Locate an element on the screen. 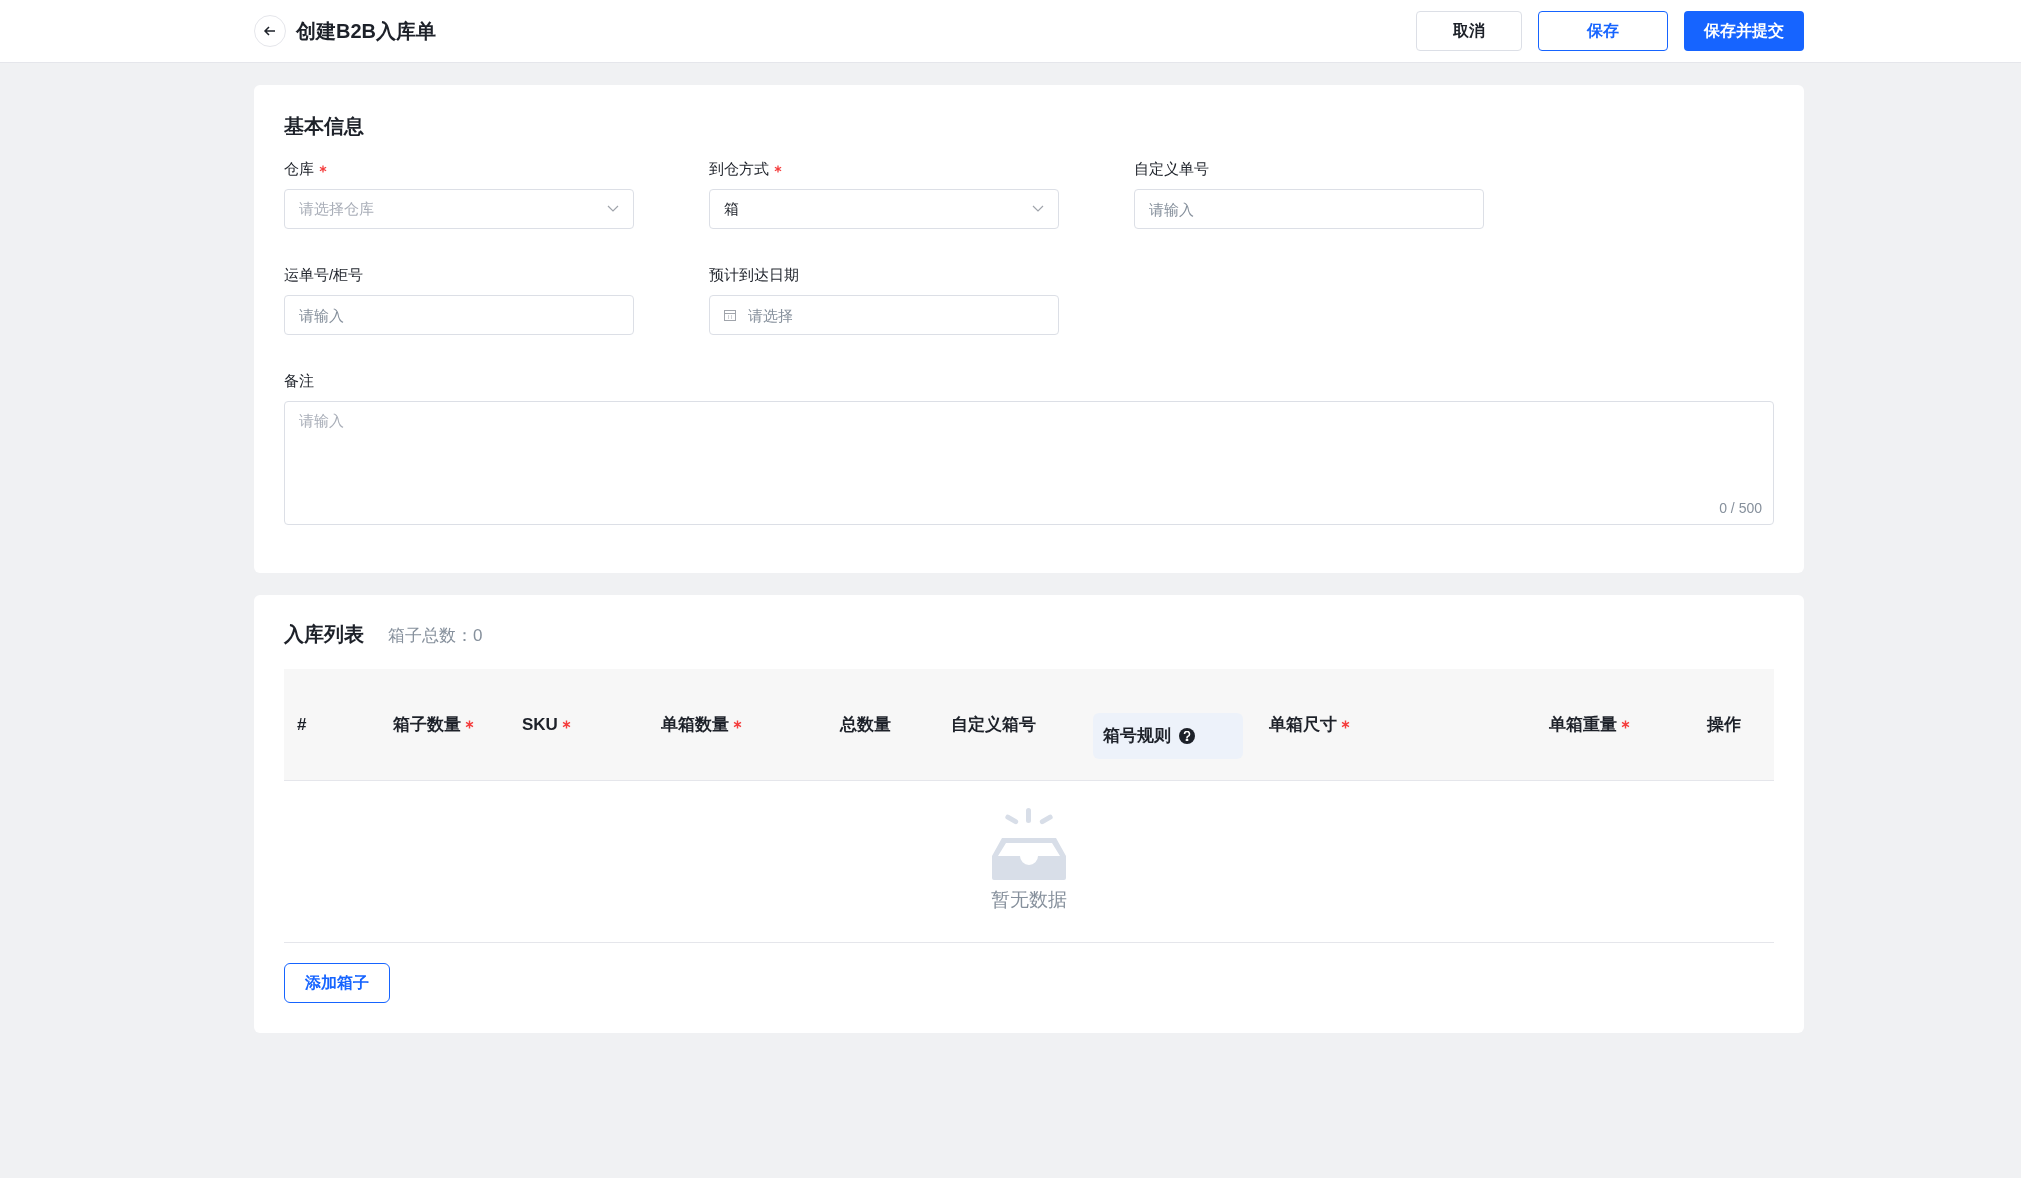 The width and height of the screenshot is (2021, 1178). save-button: 保存 is located at coordinates (1603, 31).